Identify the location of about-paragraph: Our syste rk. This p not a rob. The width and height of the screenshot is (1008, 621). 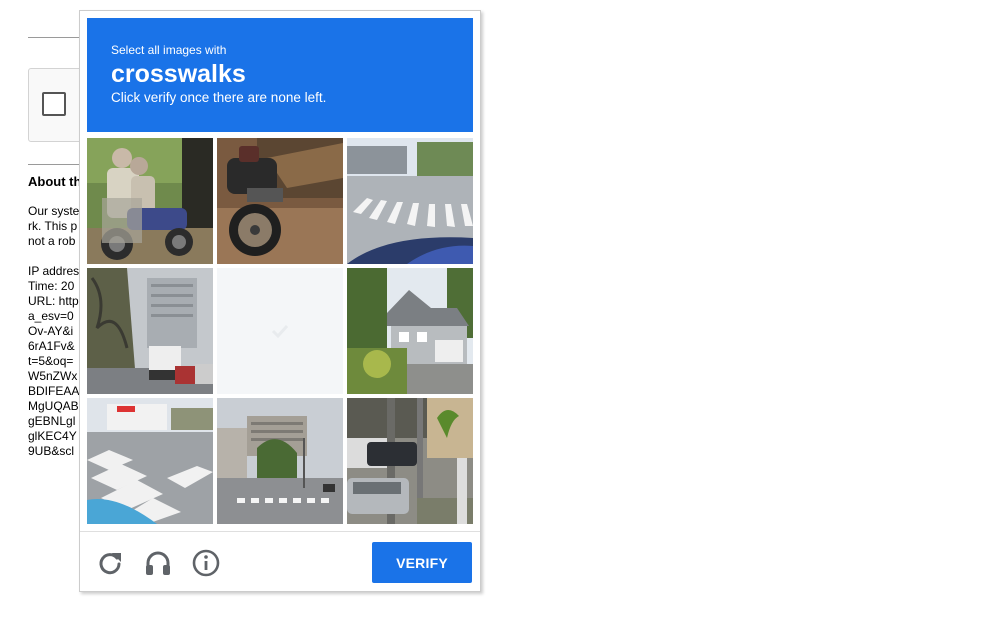
(53, 226).